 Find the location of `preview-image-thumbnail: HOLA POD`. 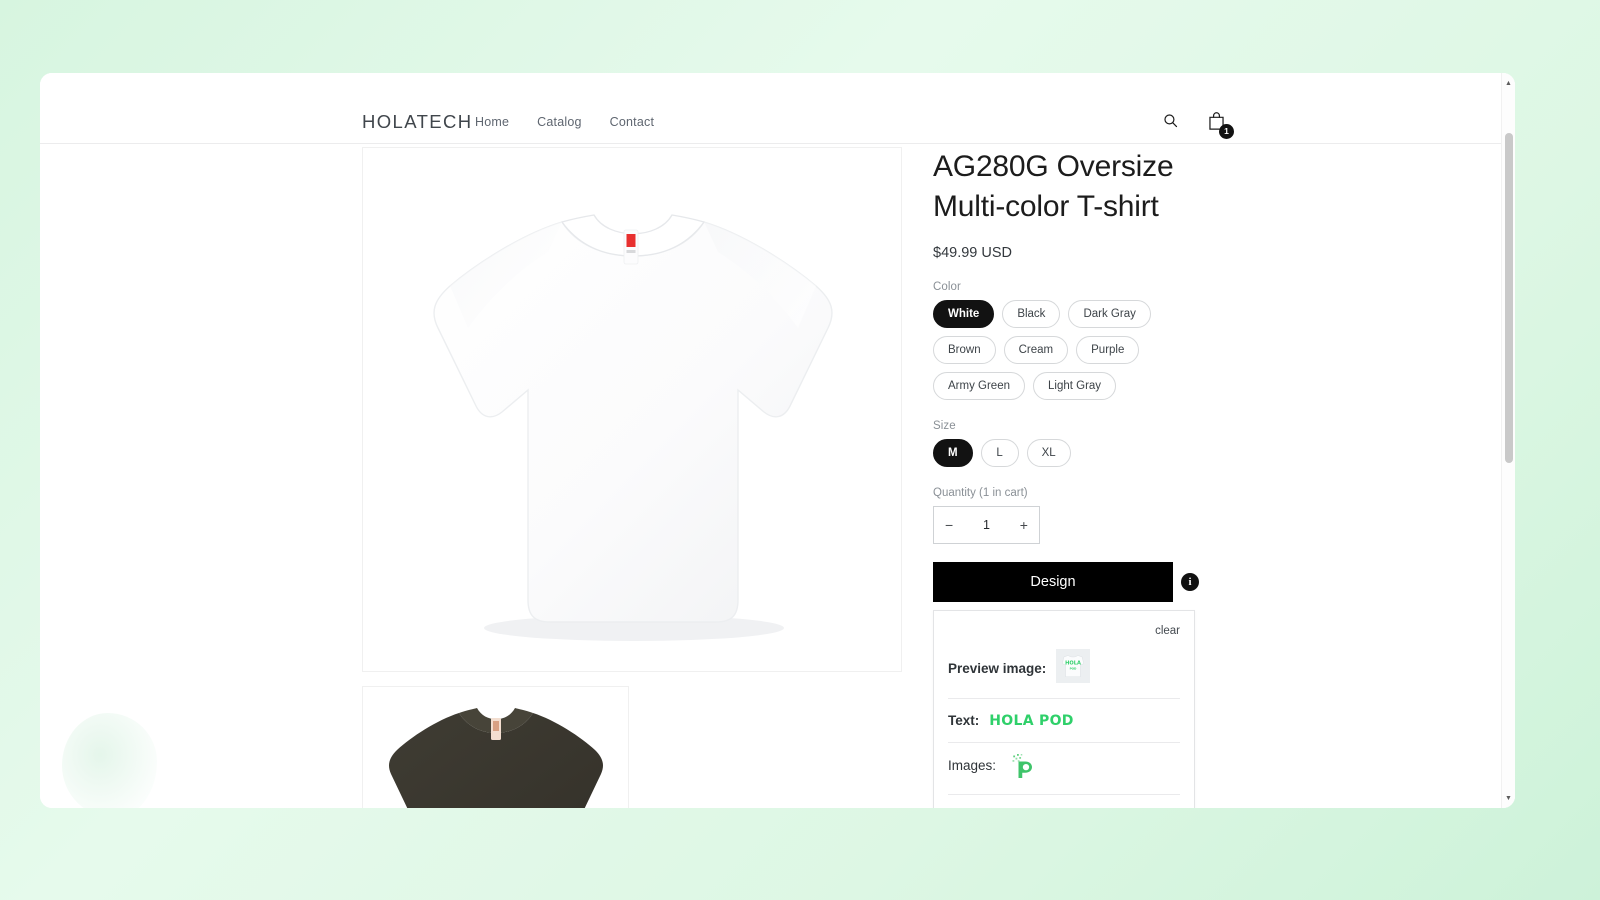

preview-image-thumbnail: HOLA POD is located at coordinates (1073, 668).